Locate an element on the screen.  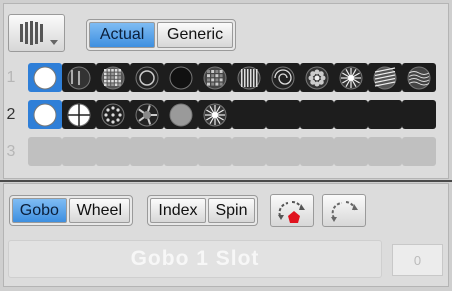
gobo-shake-red-icon is located at coordinates (291, 211).